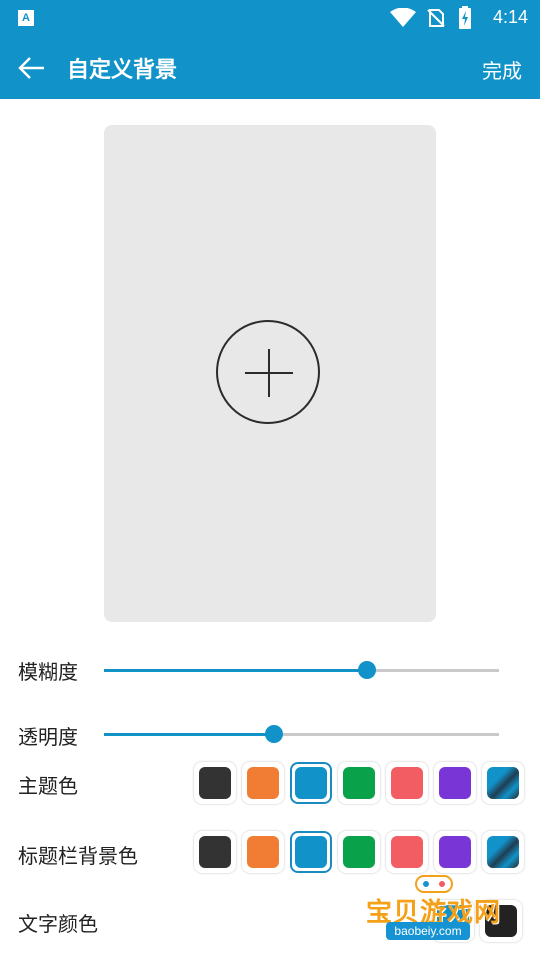 Image resolution: width=540 pixels, height=960 pixels. Describe the element at coordinates (78, 856) in the screenshot. I see `titlebar-bg-color-label: 标题栏背景色` at that location.